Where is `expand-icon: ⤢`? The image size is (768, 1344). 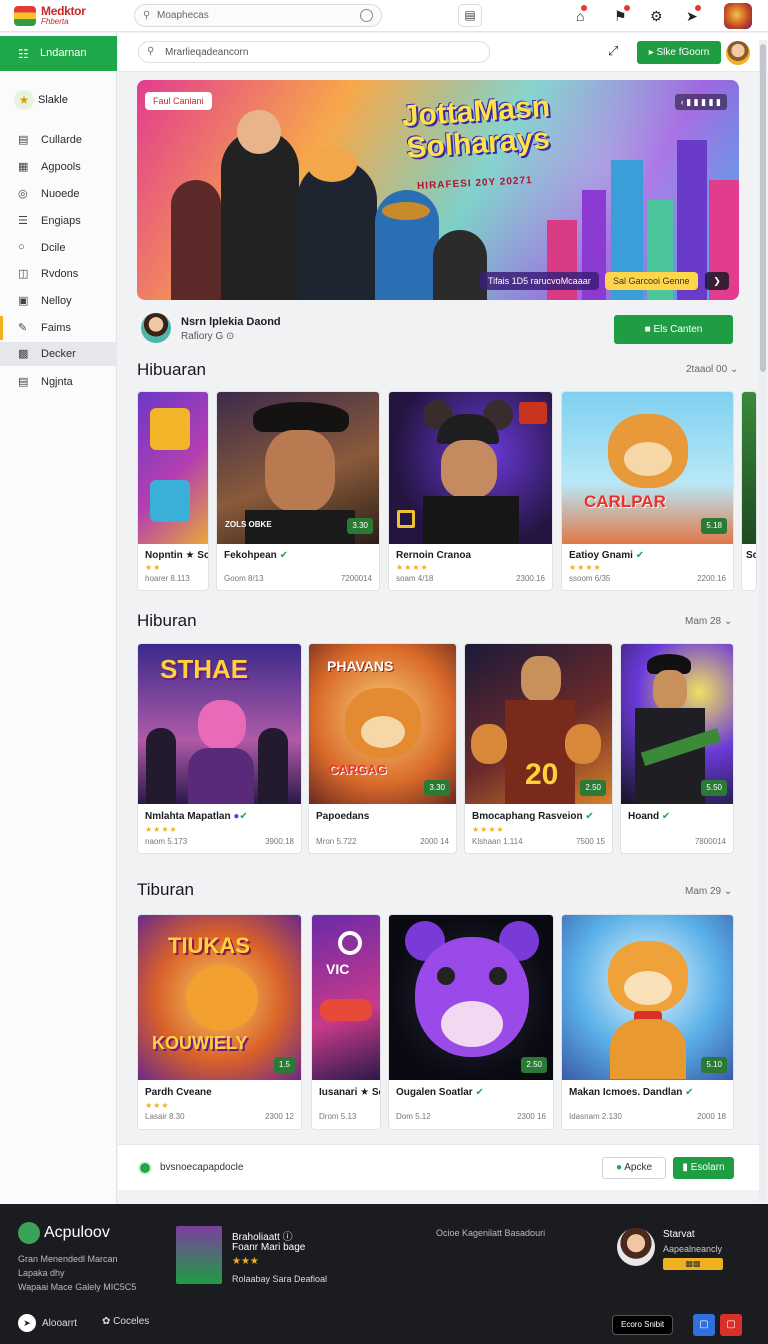 expand-icon: ⤢ is located at coordinates (613, 51).